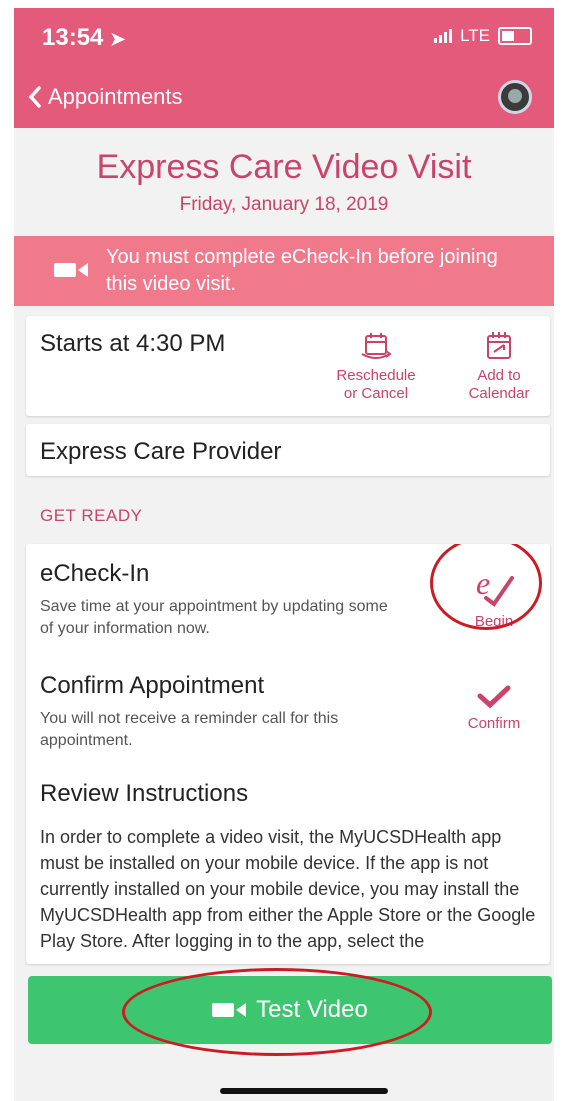 The width and height of the screenshot is (568, 1101). I want to click on video-camera-icon, so click(71, 270).